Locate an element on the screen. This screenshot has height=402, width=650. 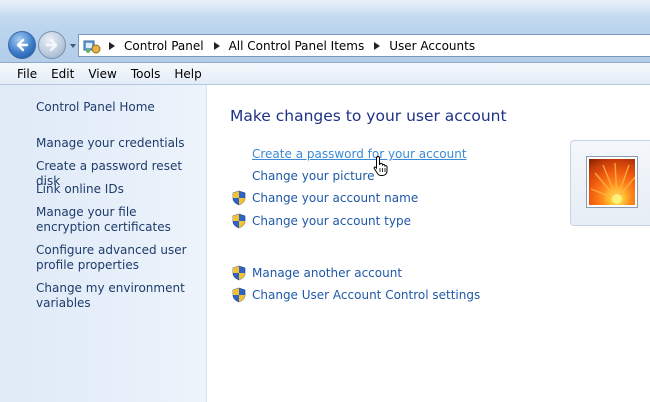
menu-file: File is located at coordinates (27, 74).